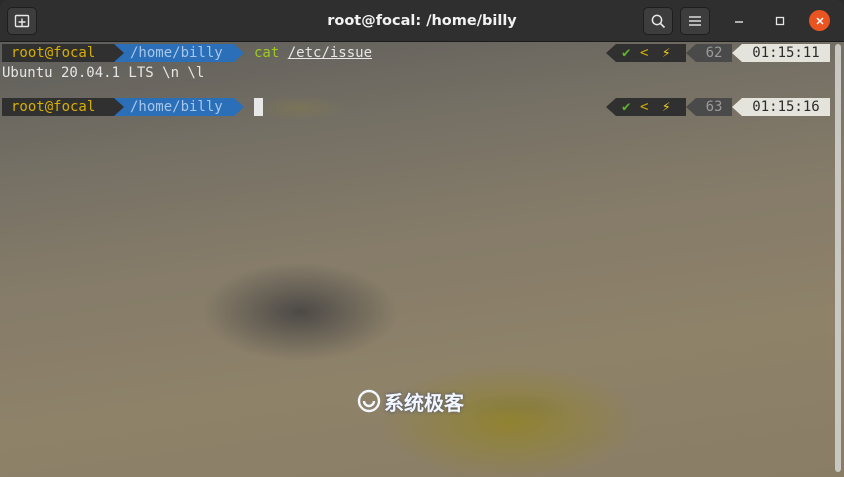 Image resolution: width=844 pixels, height=477 pixels. What do you see at coordinates (330, 53) in the screenshot?
I see `command-argument: /etc/issue` at bounding box center [330, 53].